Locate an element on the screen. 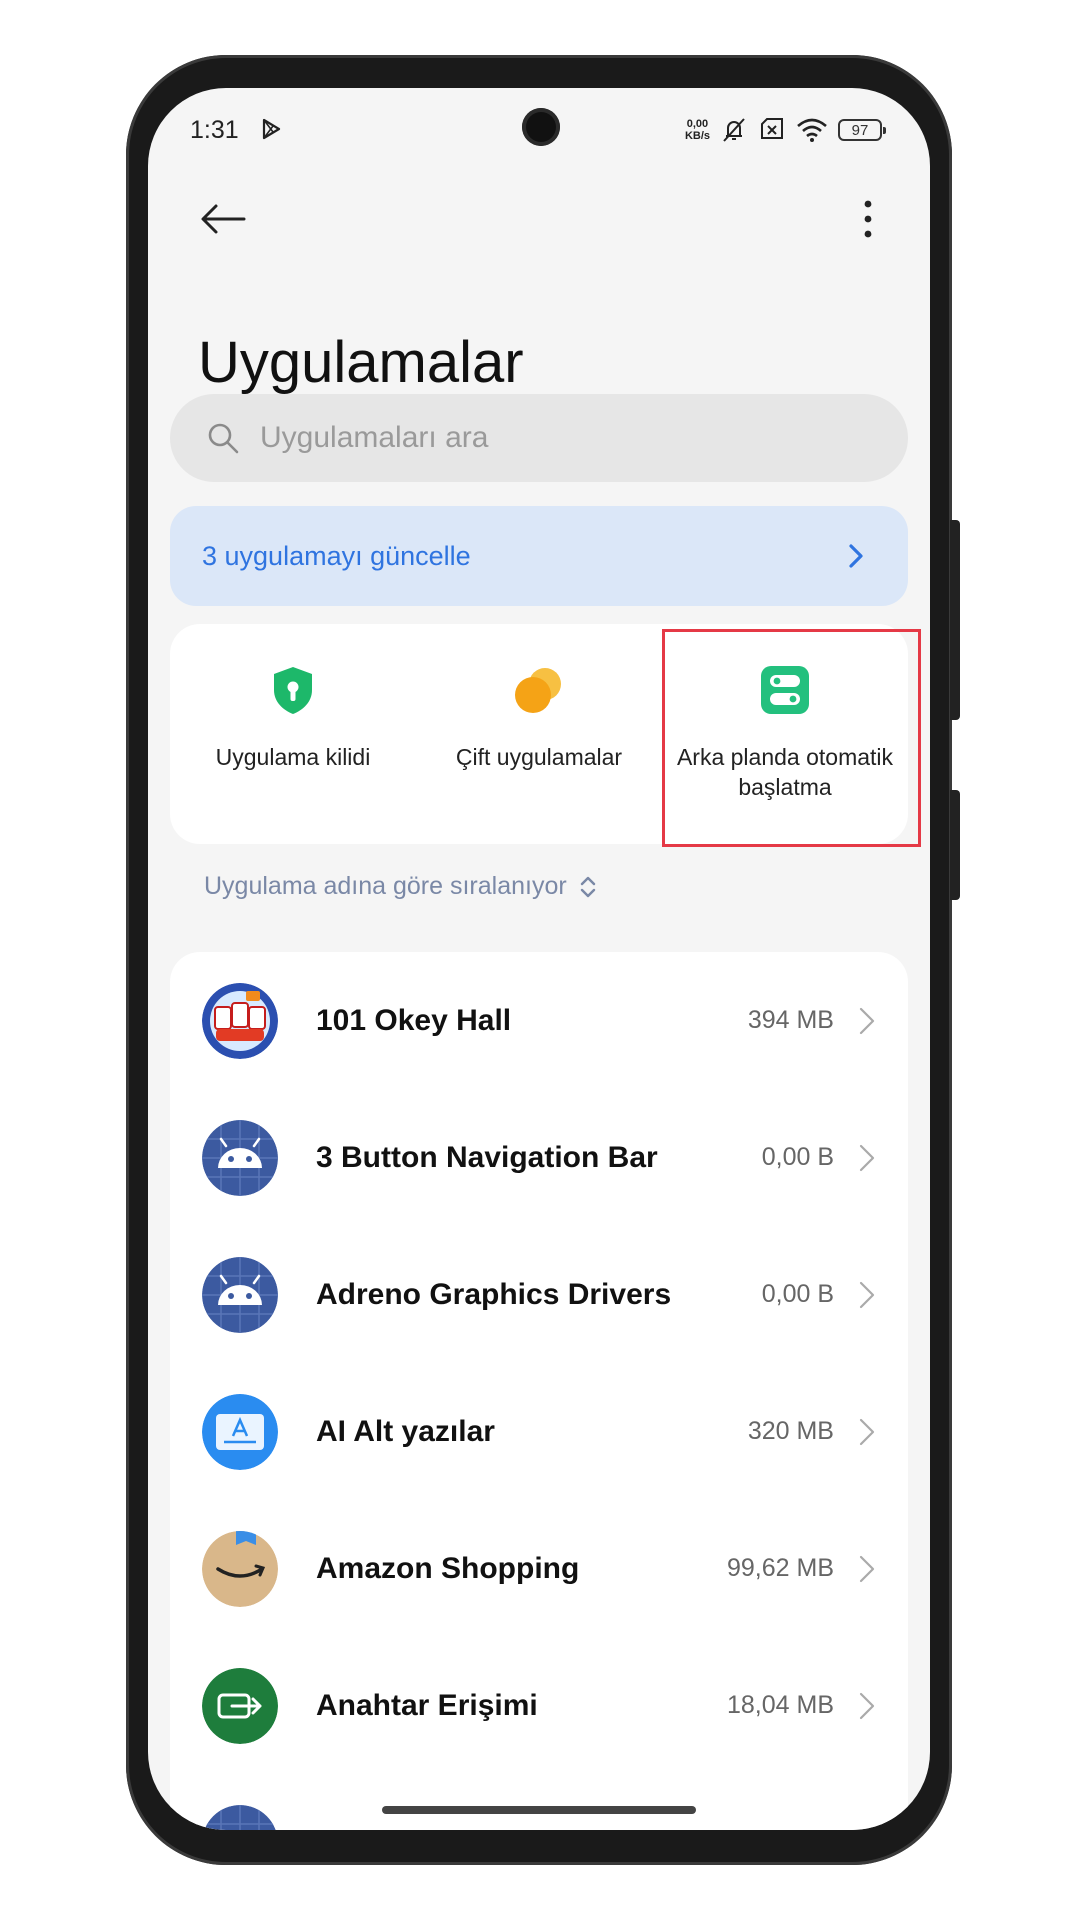 The width and height of the screenshot is (1080, 1920). app-size: 99,62 MB is located at coordinates (780, 1568).